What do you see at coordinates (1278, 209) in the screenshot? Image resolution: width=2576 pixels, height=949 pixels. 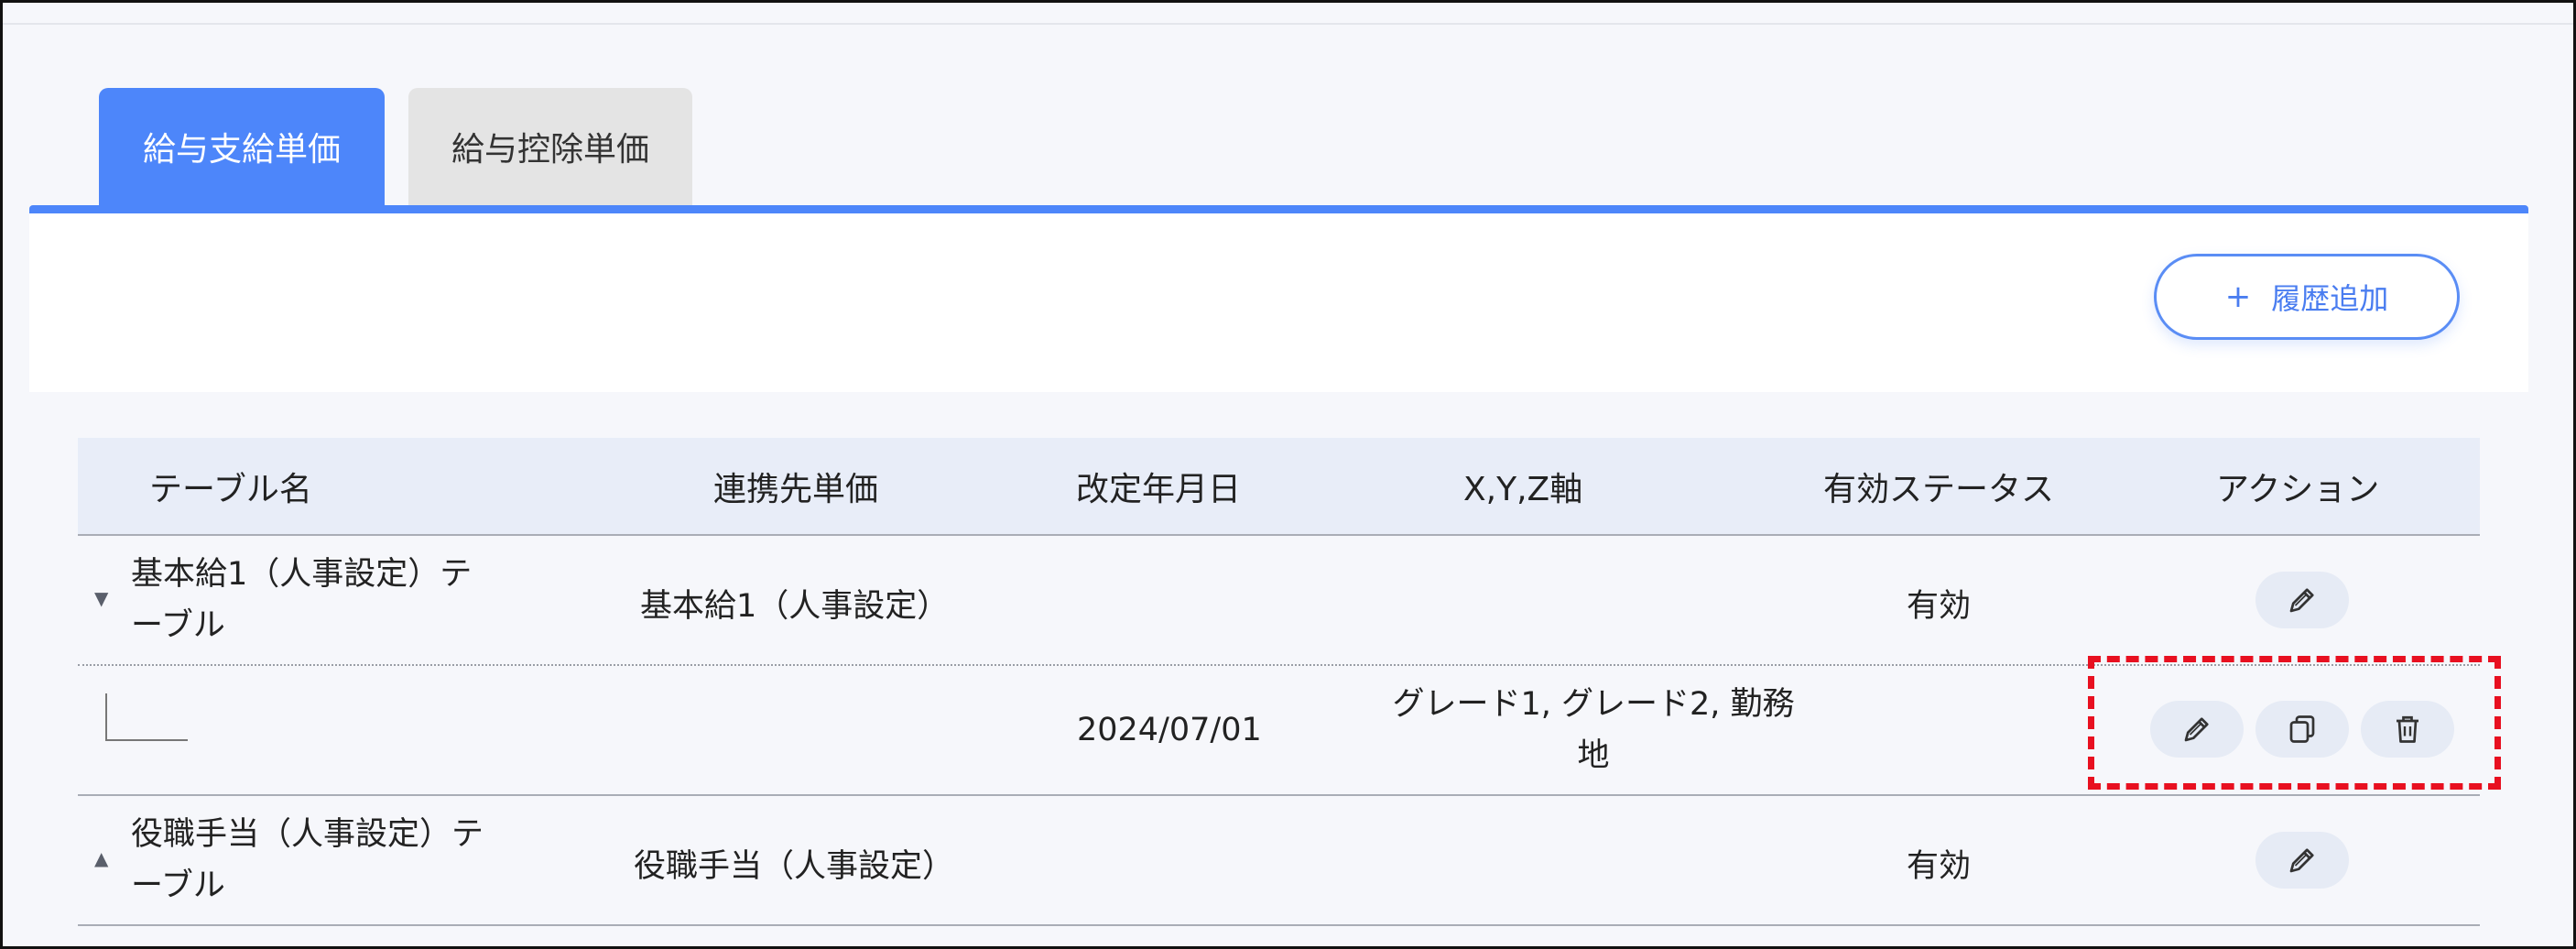 I see `tab-underline` at bounding box center [1278, 209].